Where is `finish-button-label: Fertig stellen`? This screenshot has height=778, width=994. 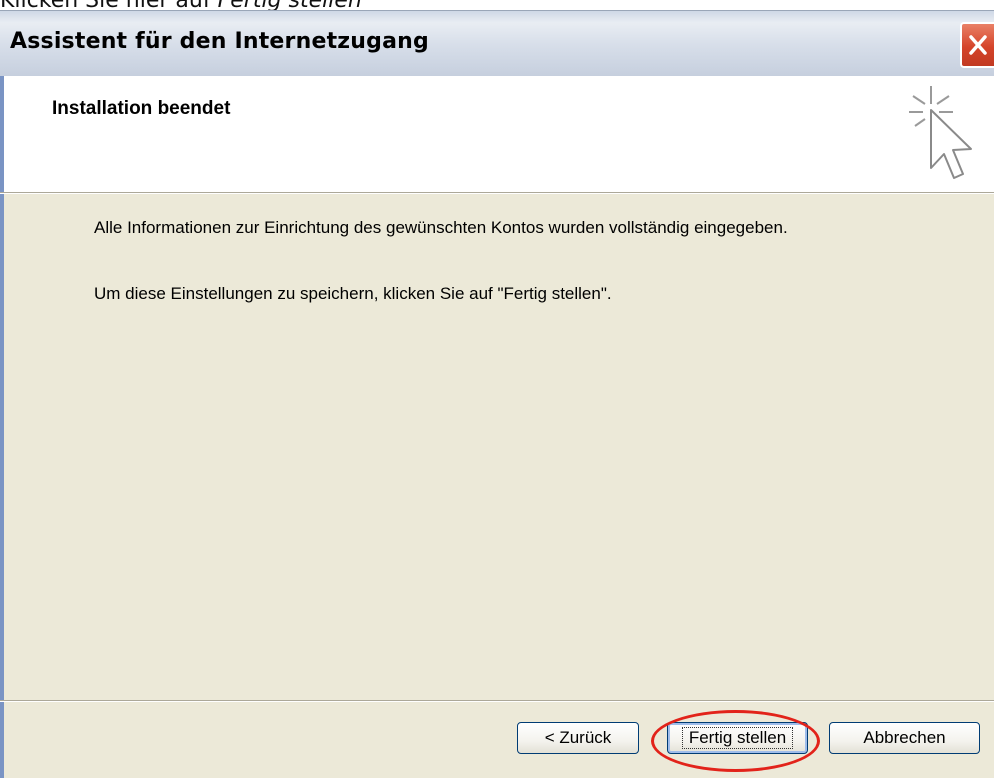 finish-button-label: Fertig stellen is located at coordinates (737, 738).